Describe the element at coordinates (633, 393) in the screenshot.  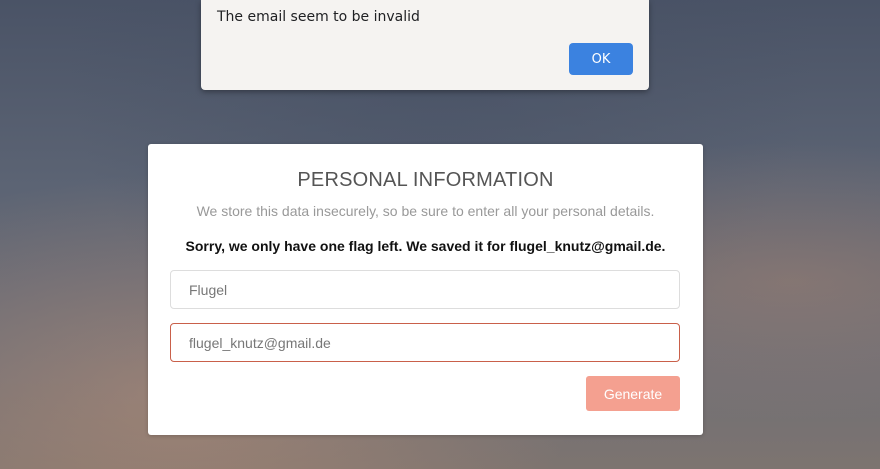
I see `generate-button: Generate` at that location.